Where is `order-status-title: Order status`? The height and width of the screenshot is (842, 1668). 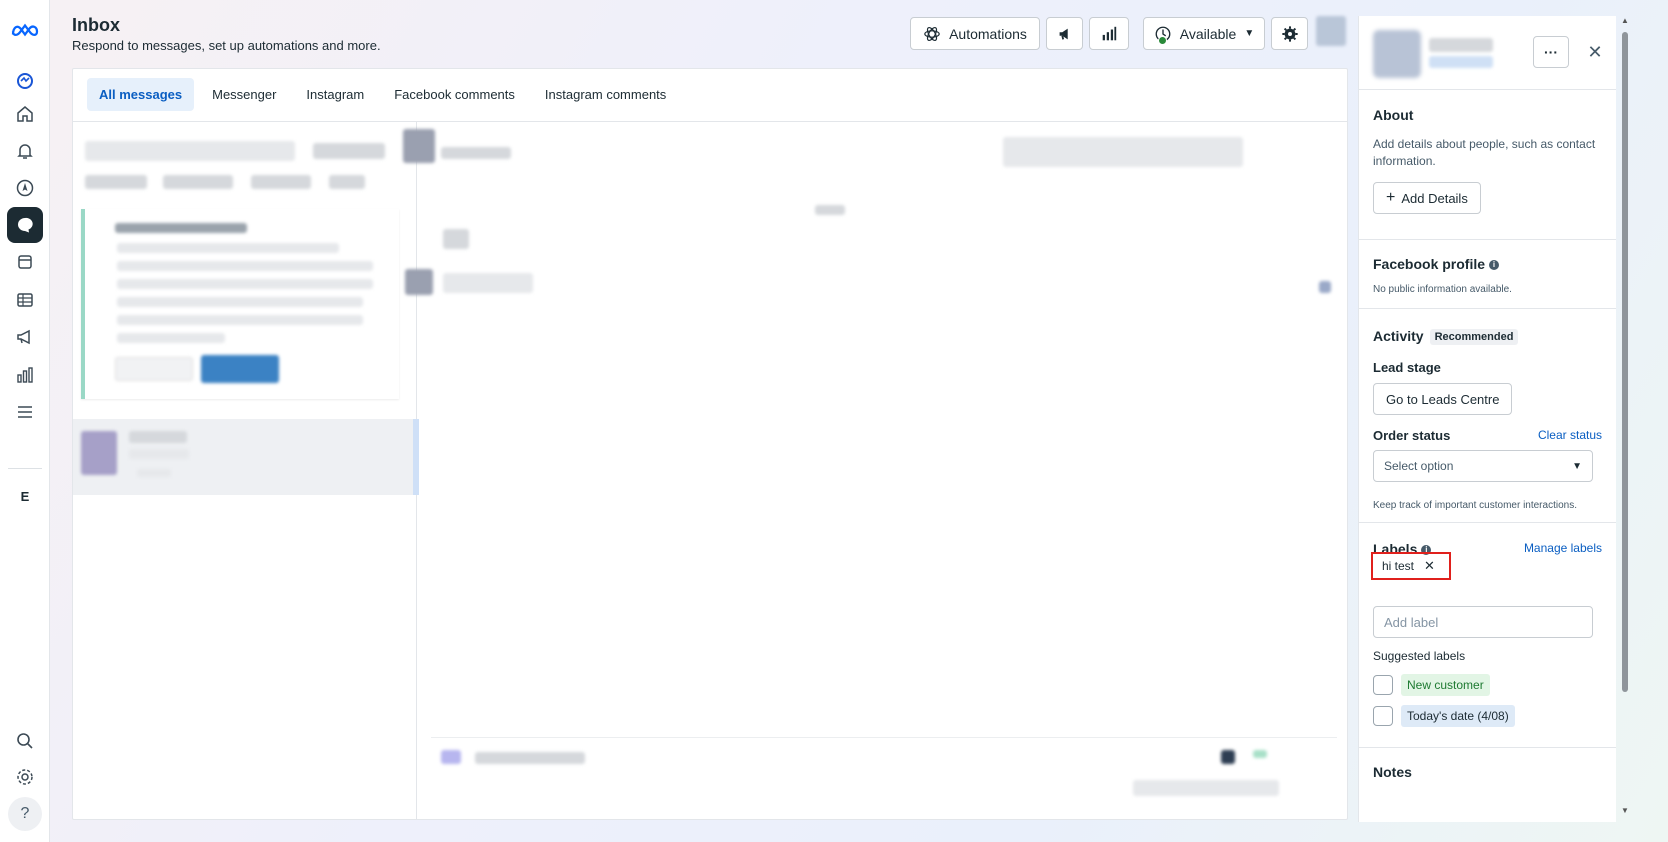
order-status-title: Order status is located at coordinates (1412, 435).